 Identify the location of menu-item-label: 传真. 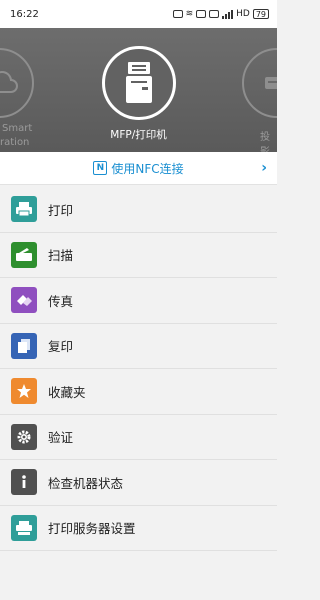
(61, 301).